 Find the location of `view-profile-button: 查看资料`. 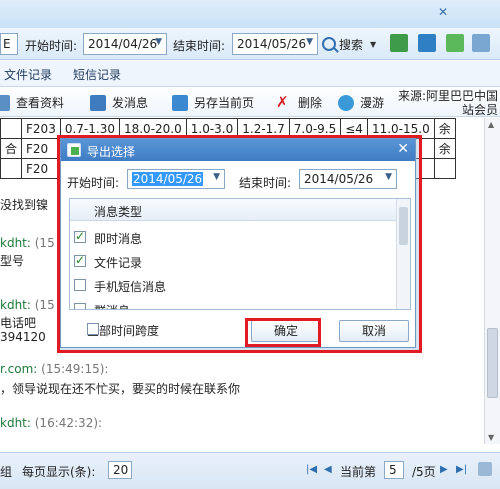

view-profile-button: 查看资料 is located at coordinates (32, 102).